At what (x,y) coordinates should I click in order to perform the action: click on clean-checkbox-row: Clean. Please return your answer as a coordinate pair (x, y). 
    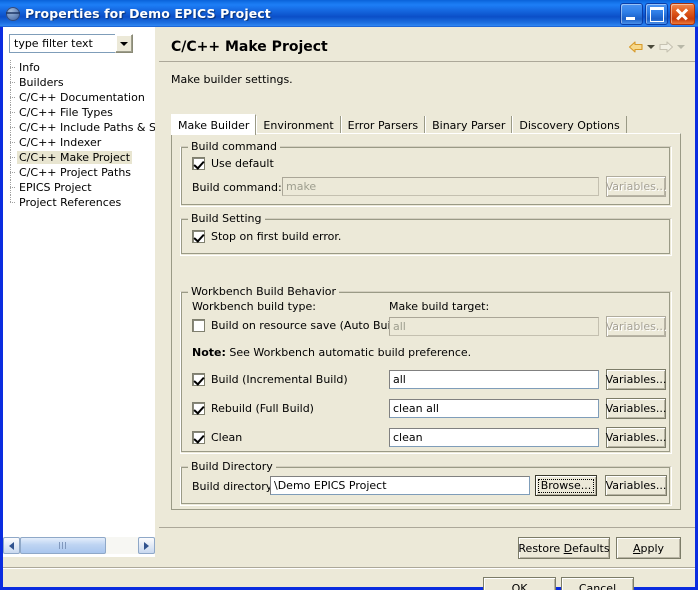
    Looking at the image, I should click on (217, 437).